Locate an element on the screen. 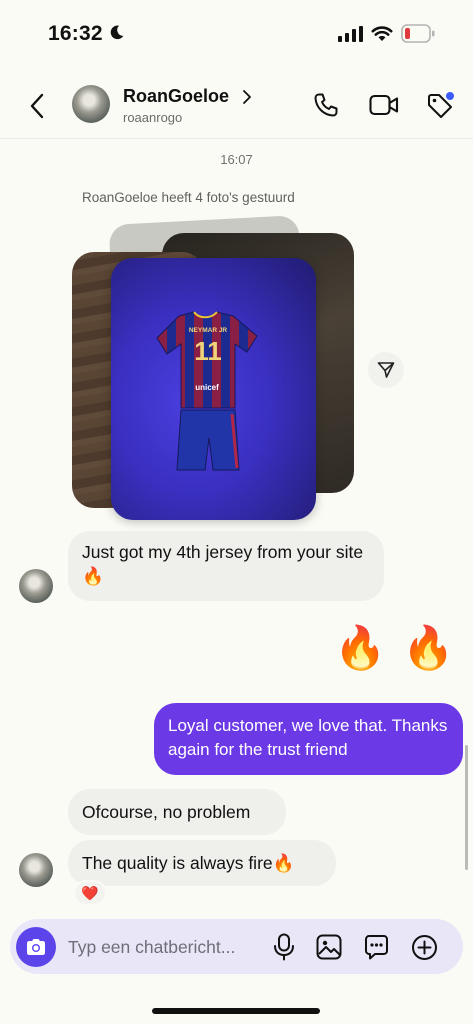 The width and height of the screenshot is (473, 1024). incoming-message: Ofcourse, no problem is located at coordinates (177, 812).